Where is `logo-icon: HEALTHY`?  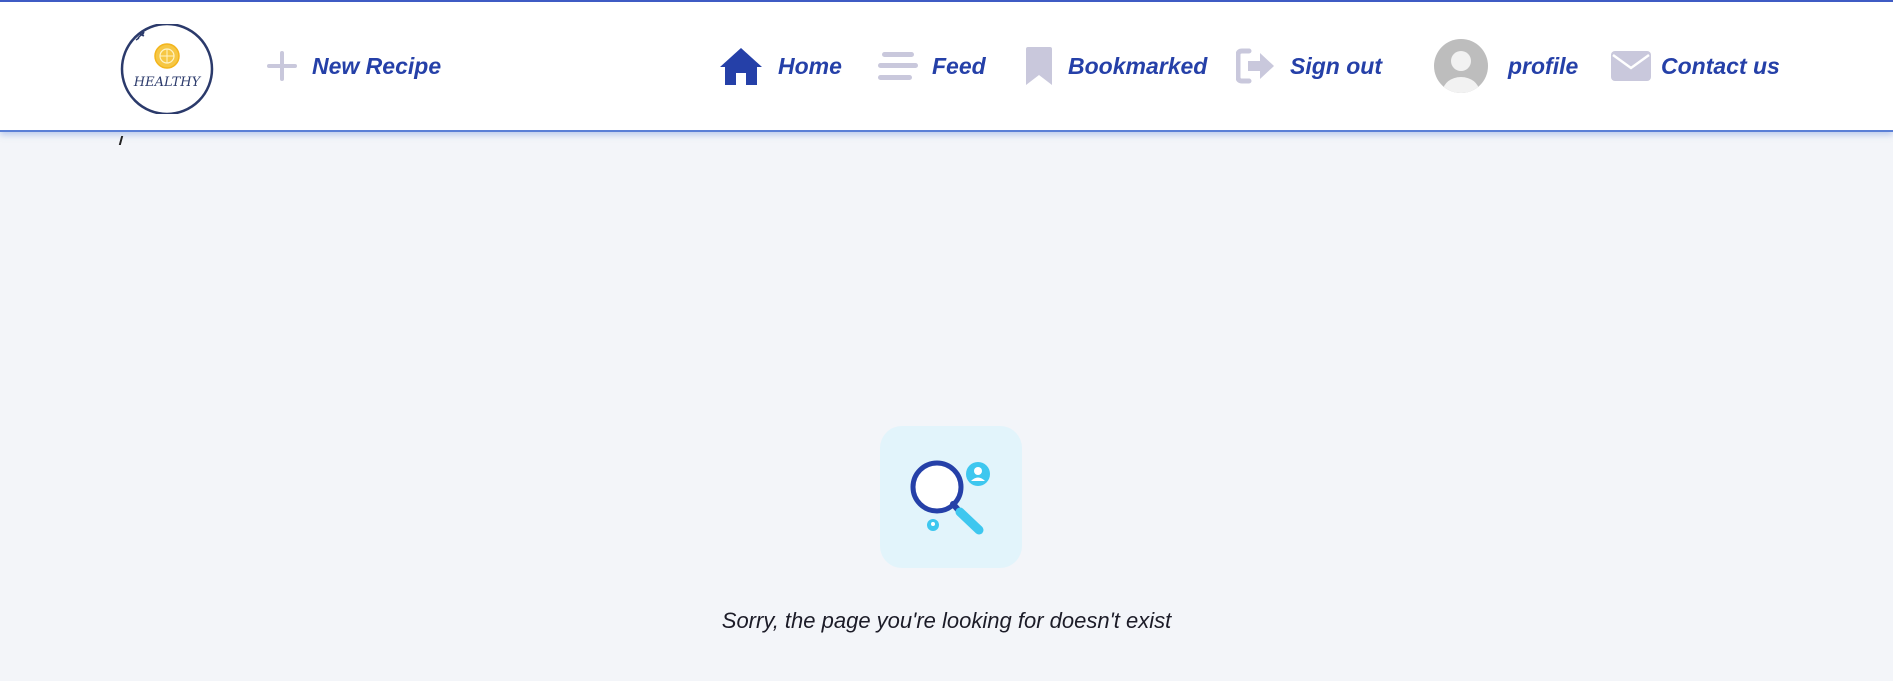
logo-icon: HEALTHY is located at coordinates (167, 69).